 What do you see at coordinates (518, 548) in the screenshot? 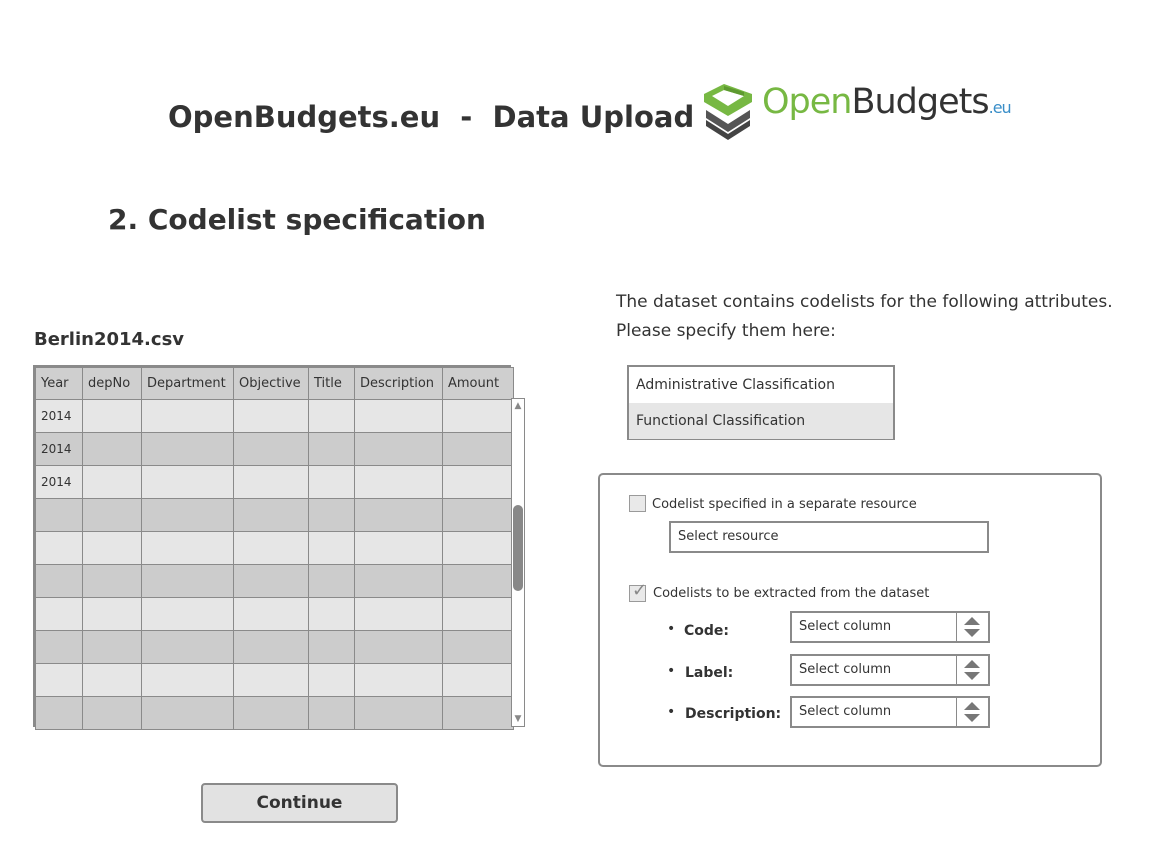
I see `scrollbar-thumb` at bounding box center [518, 548].